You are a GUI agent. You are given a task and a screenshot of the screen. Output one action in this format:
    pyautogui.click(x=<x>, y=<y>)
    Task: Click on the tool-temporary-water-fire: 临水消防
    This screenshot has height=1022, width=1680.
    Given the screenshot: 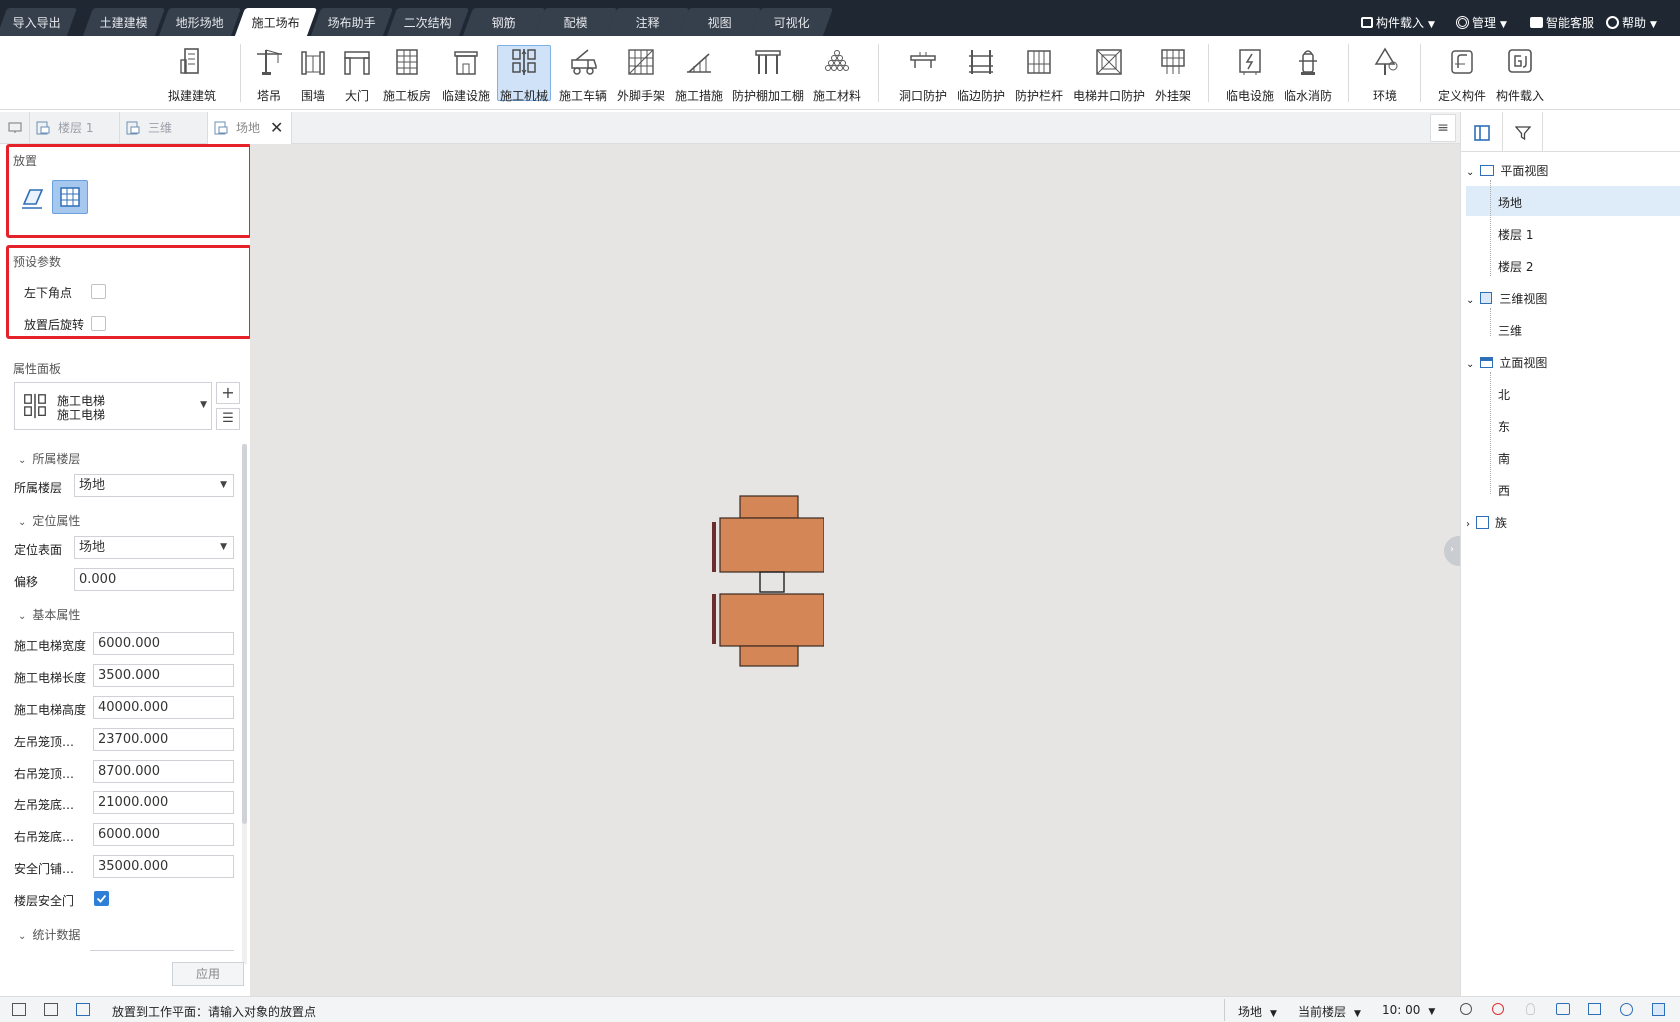 What is the action you would take?
    pyautogui.click(x=1308, y=74)
    